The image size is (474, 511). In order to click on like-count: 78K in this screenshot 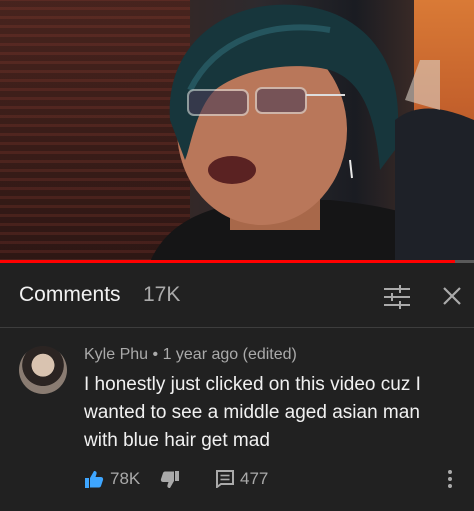, I will do `click(125, 478)`.